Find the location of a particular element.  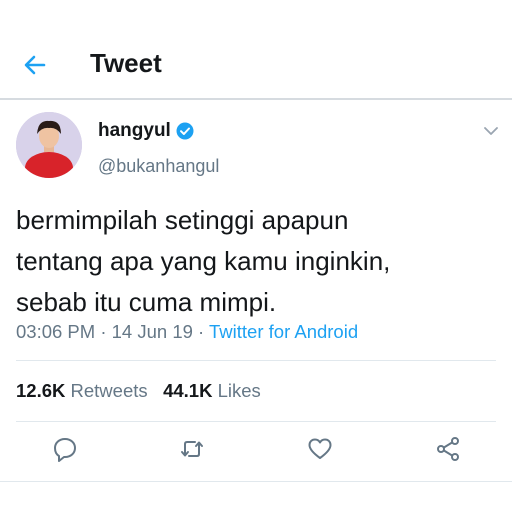

author-name: hangyul is located at coordinates (134, 131).